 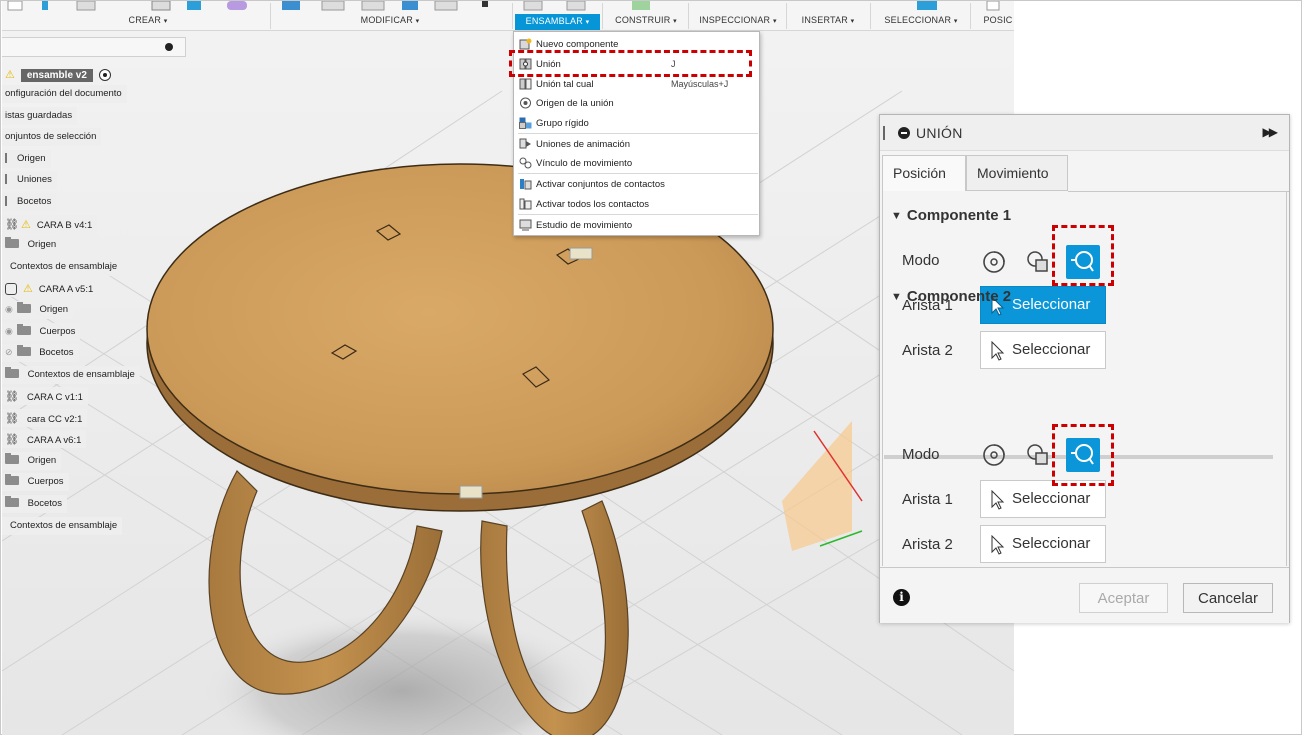 What do you see at coordinates (52, 137) in the screenshot?
I see `browser-item-selection-sets: onjuntos de selección` at bounding box center [52, 137].